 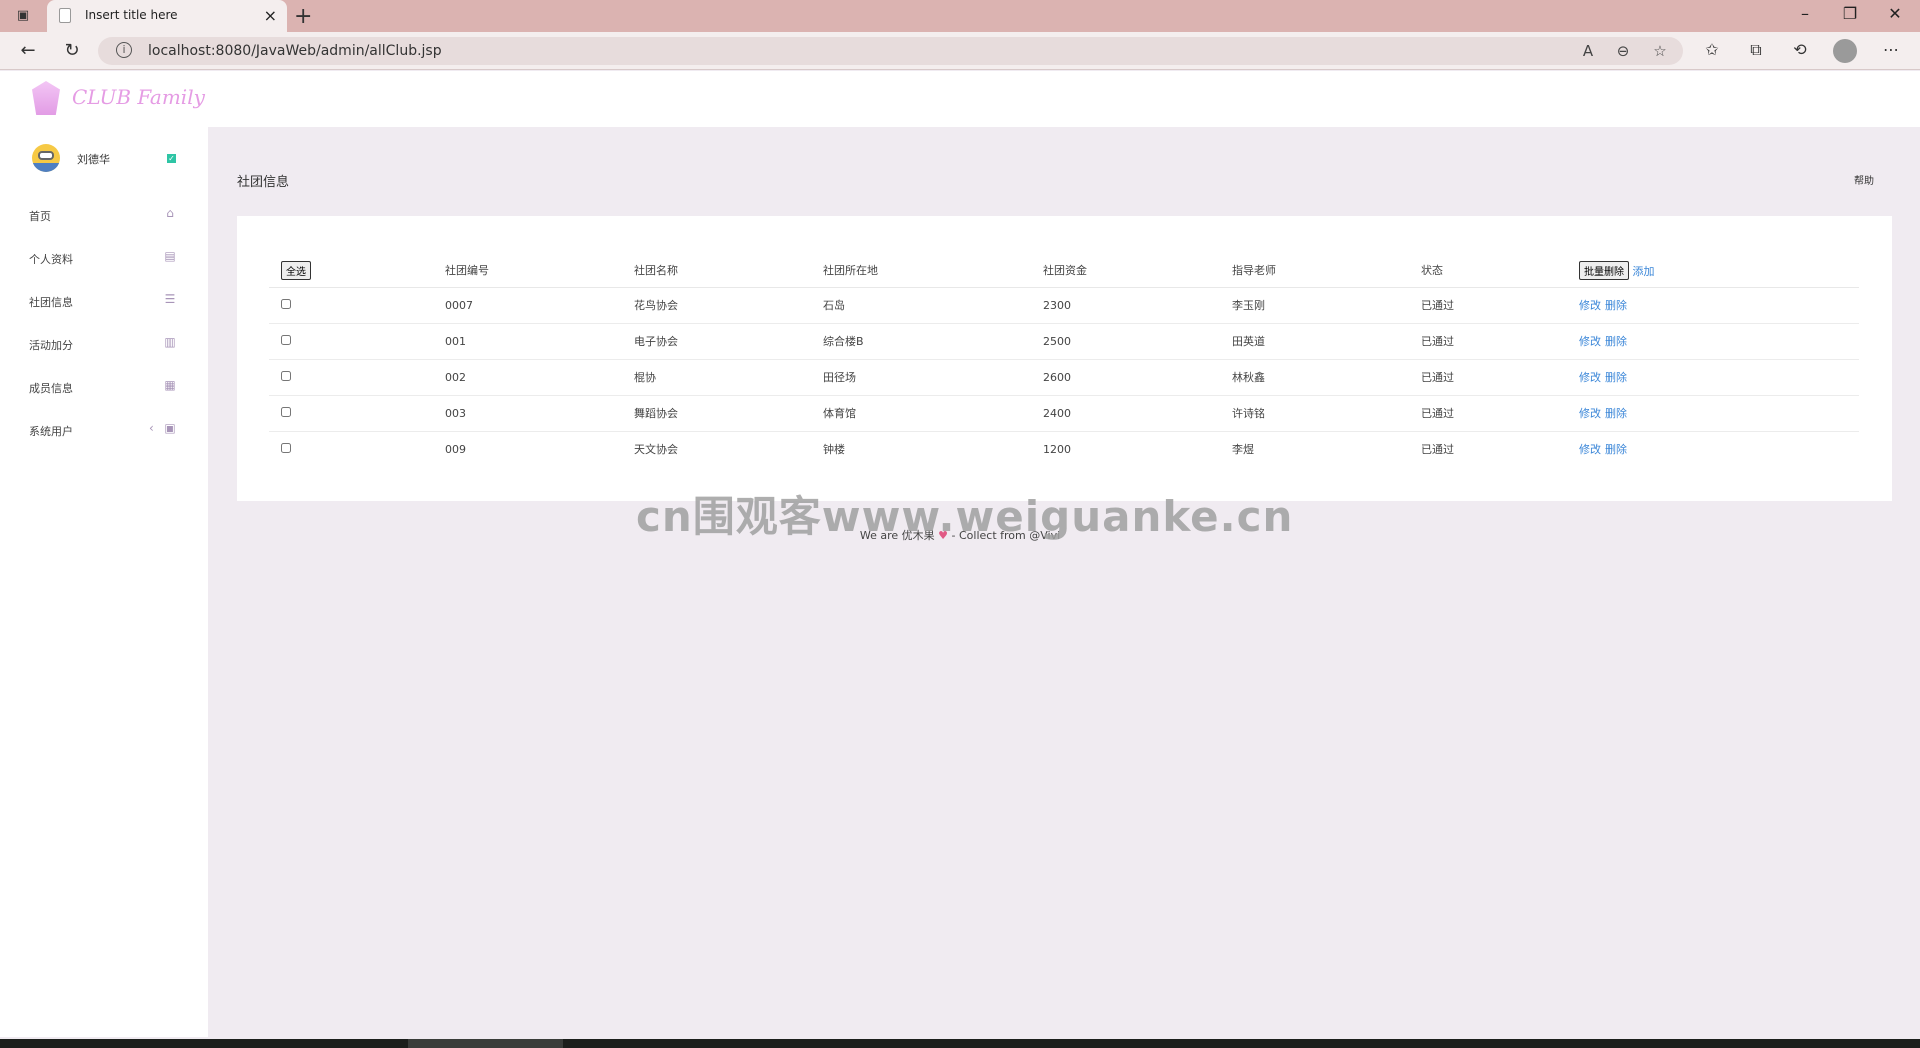 I want to click on table-header-row: 全选 社团编号 社团名称 社团所在地 社团资金 指导老师 状态 批量删除 添加, so click(x=1064, y=271).